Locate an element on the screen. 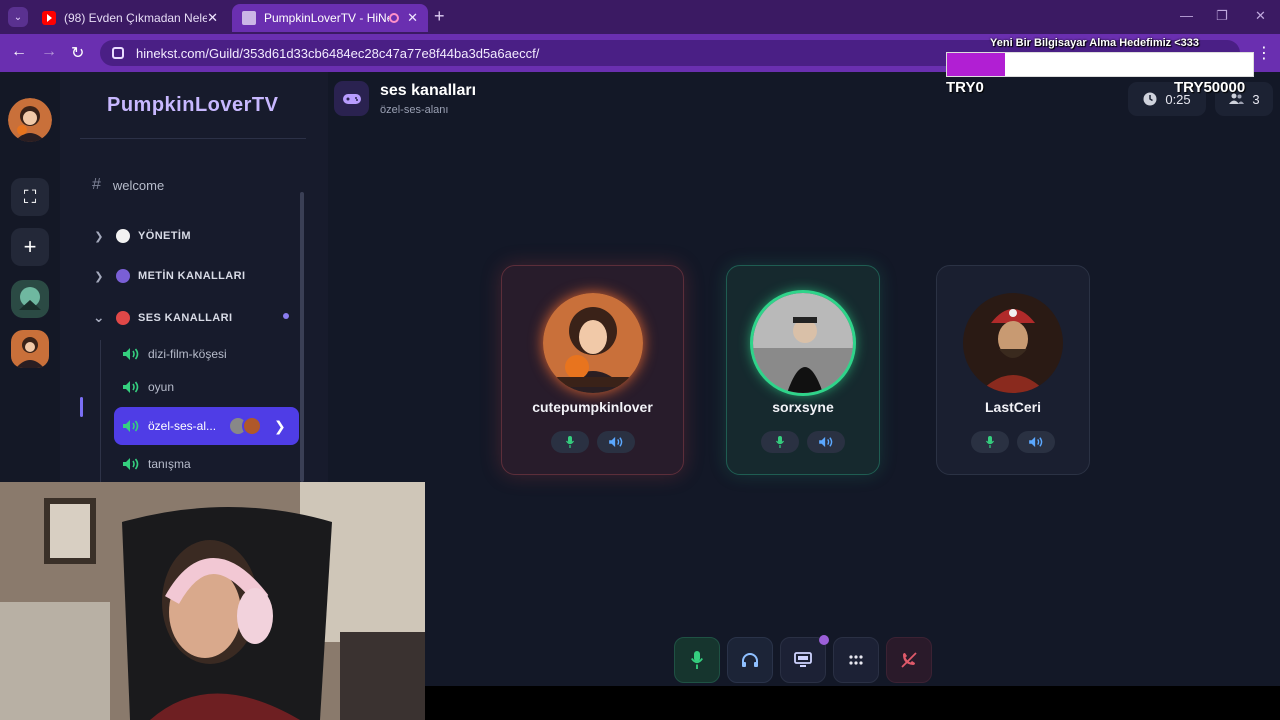 The width and height of the screenshot is (1280, 720). category-metin-kanallari: ❯ METİN KANALLARI is located at coordinates (168, 276).